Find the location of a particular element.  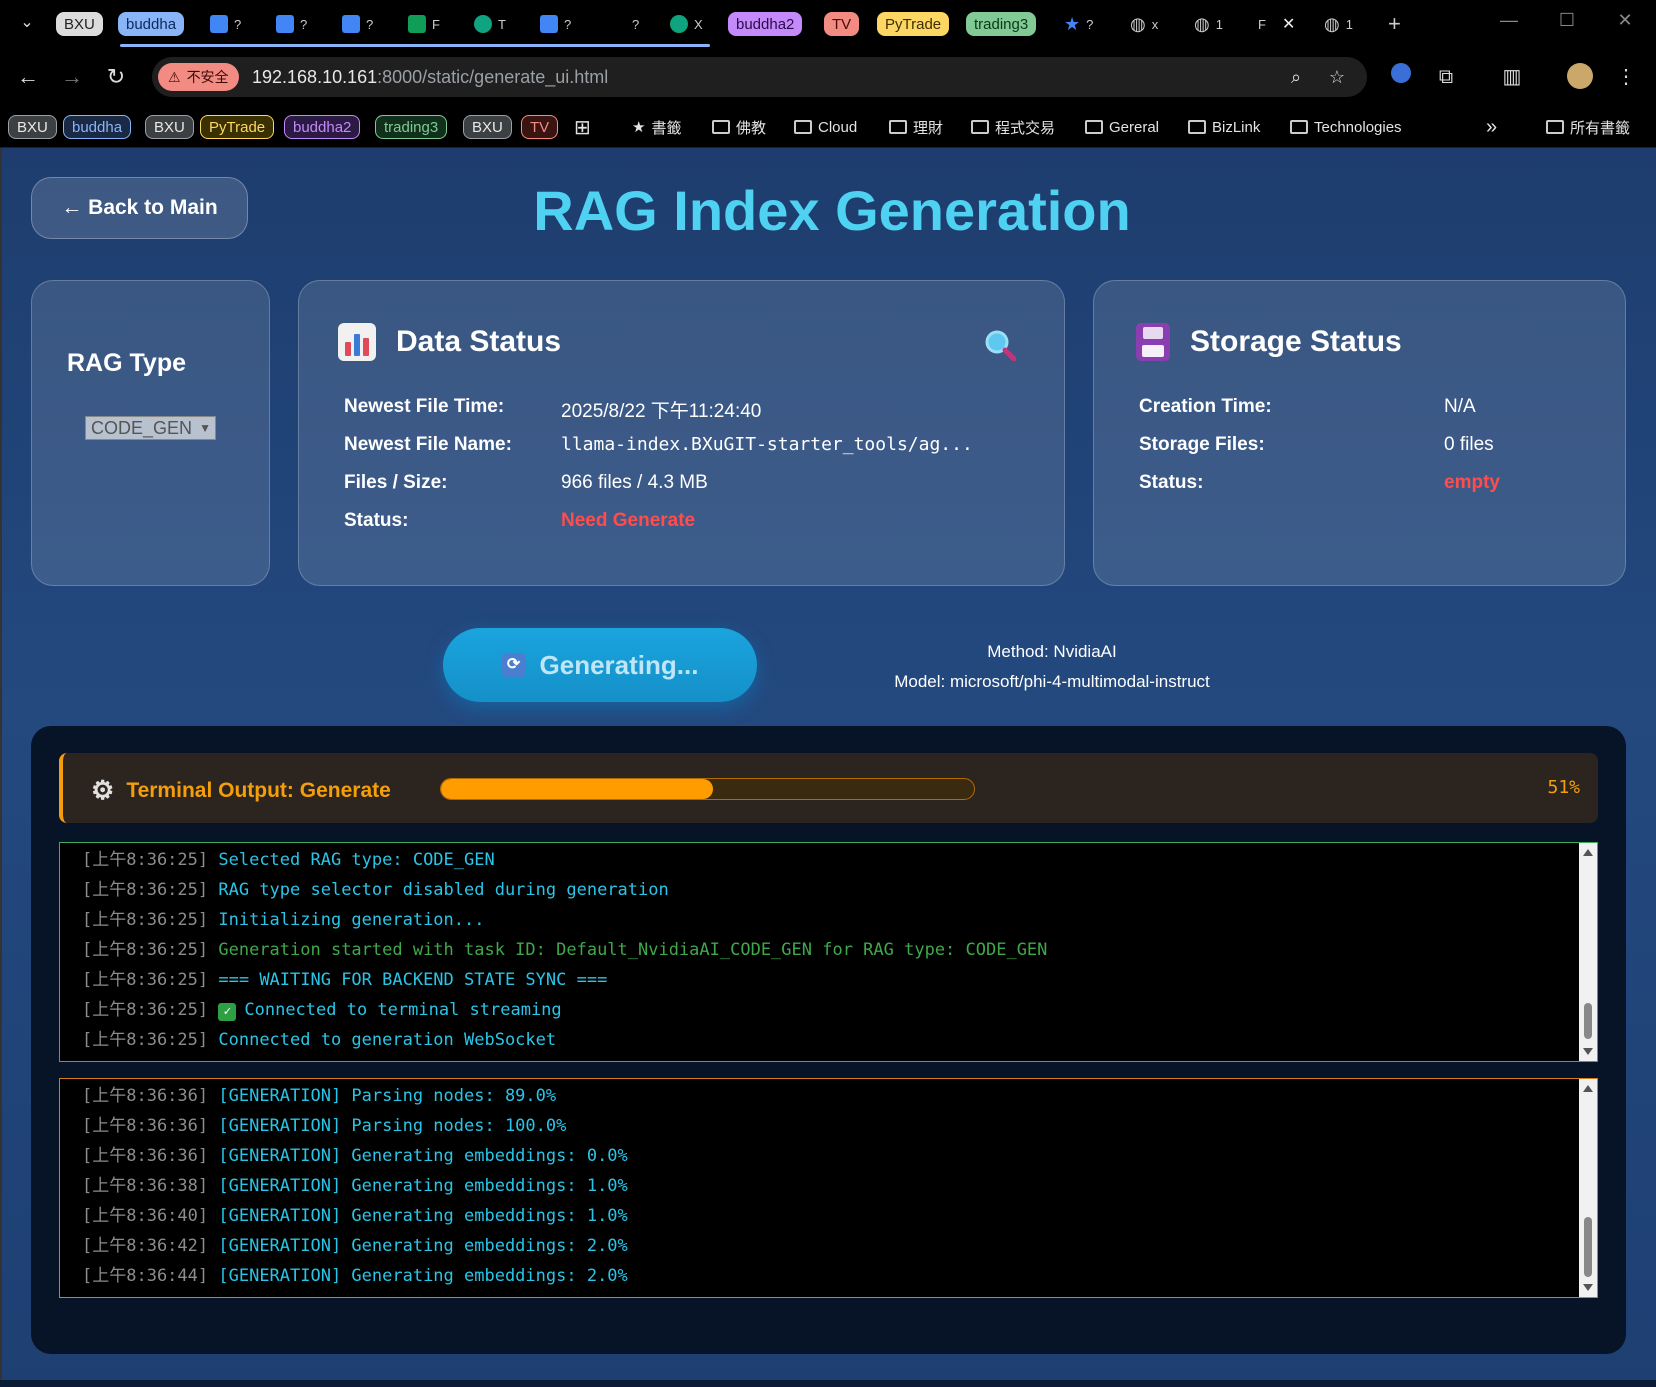

bookmark-label: BXU is located at coordinates (487, 127).